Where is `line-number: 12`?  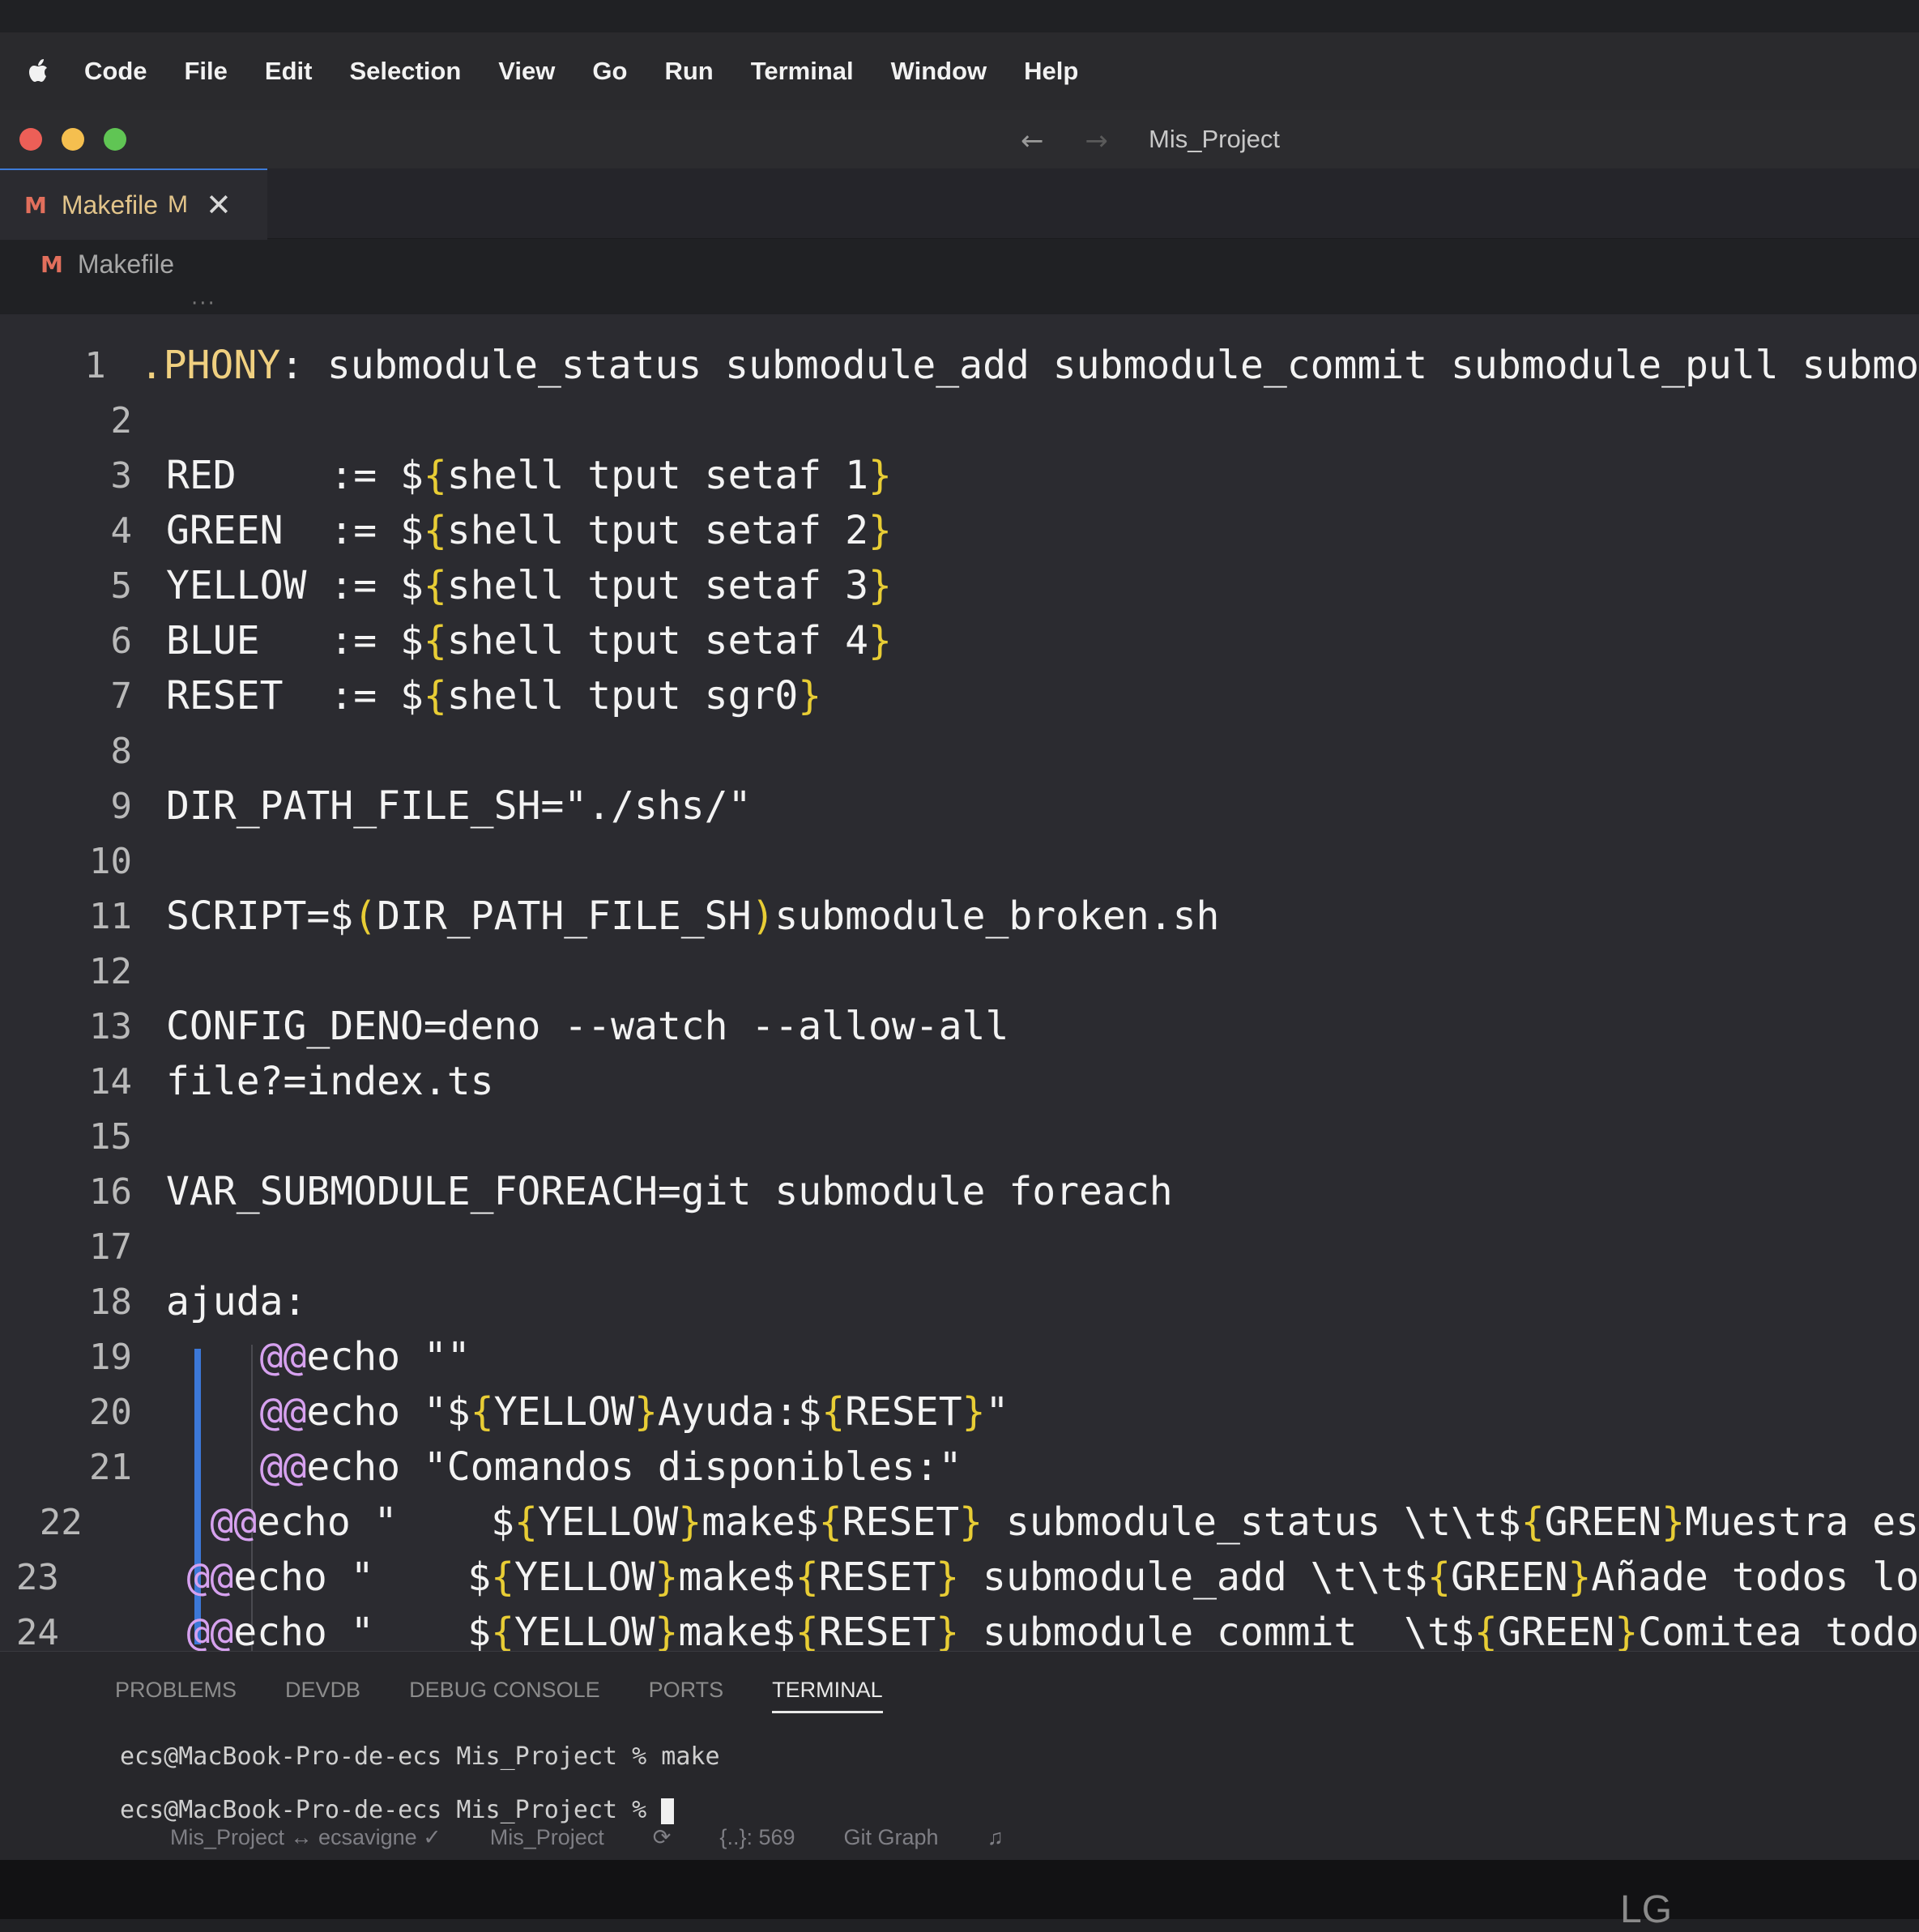
line-number: 12 is located at coordinates (111, 971).